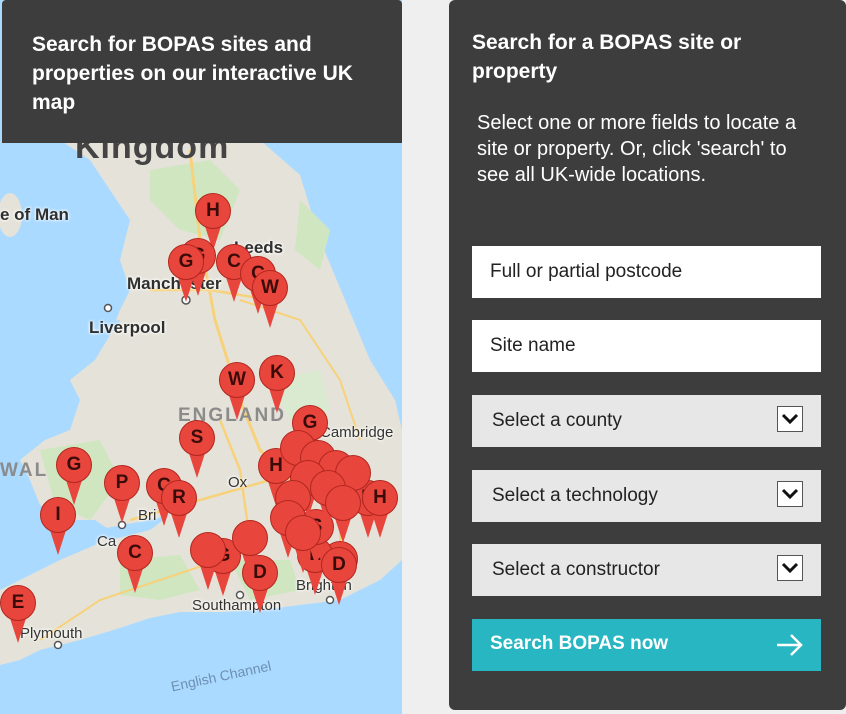  I want to click on constructor-select: Select a constructor, so click(646, 570).